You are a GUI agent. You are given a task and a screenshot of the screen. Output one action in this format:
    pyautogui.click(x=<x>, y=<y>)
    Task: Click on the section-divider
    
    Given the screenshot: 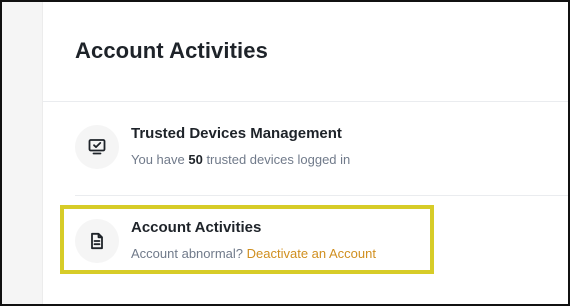 What is the action you would take?
    pyautogui.click(x=321, y=195)
    